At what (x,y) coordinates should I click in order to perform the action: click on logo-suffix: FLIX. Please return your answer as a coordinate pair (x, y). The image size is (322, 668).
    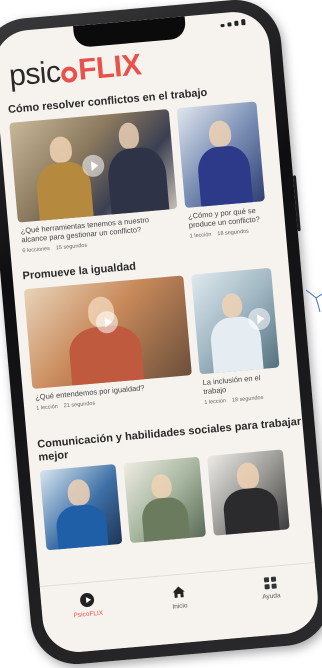
    Looking at the image, I should click on (109, 67).